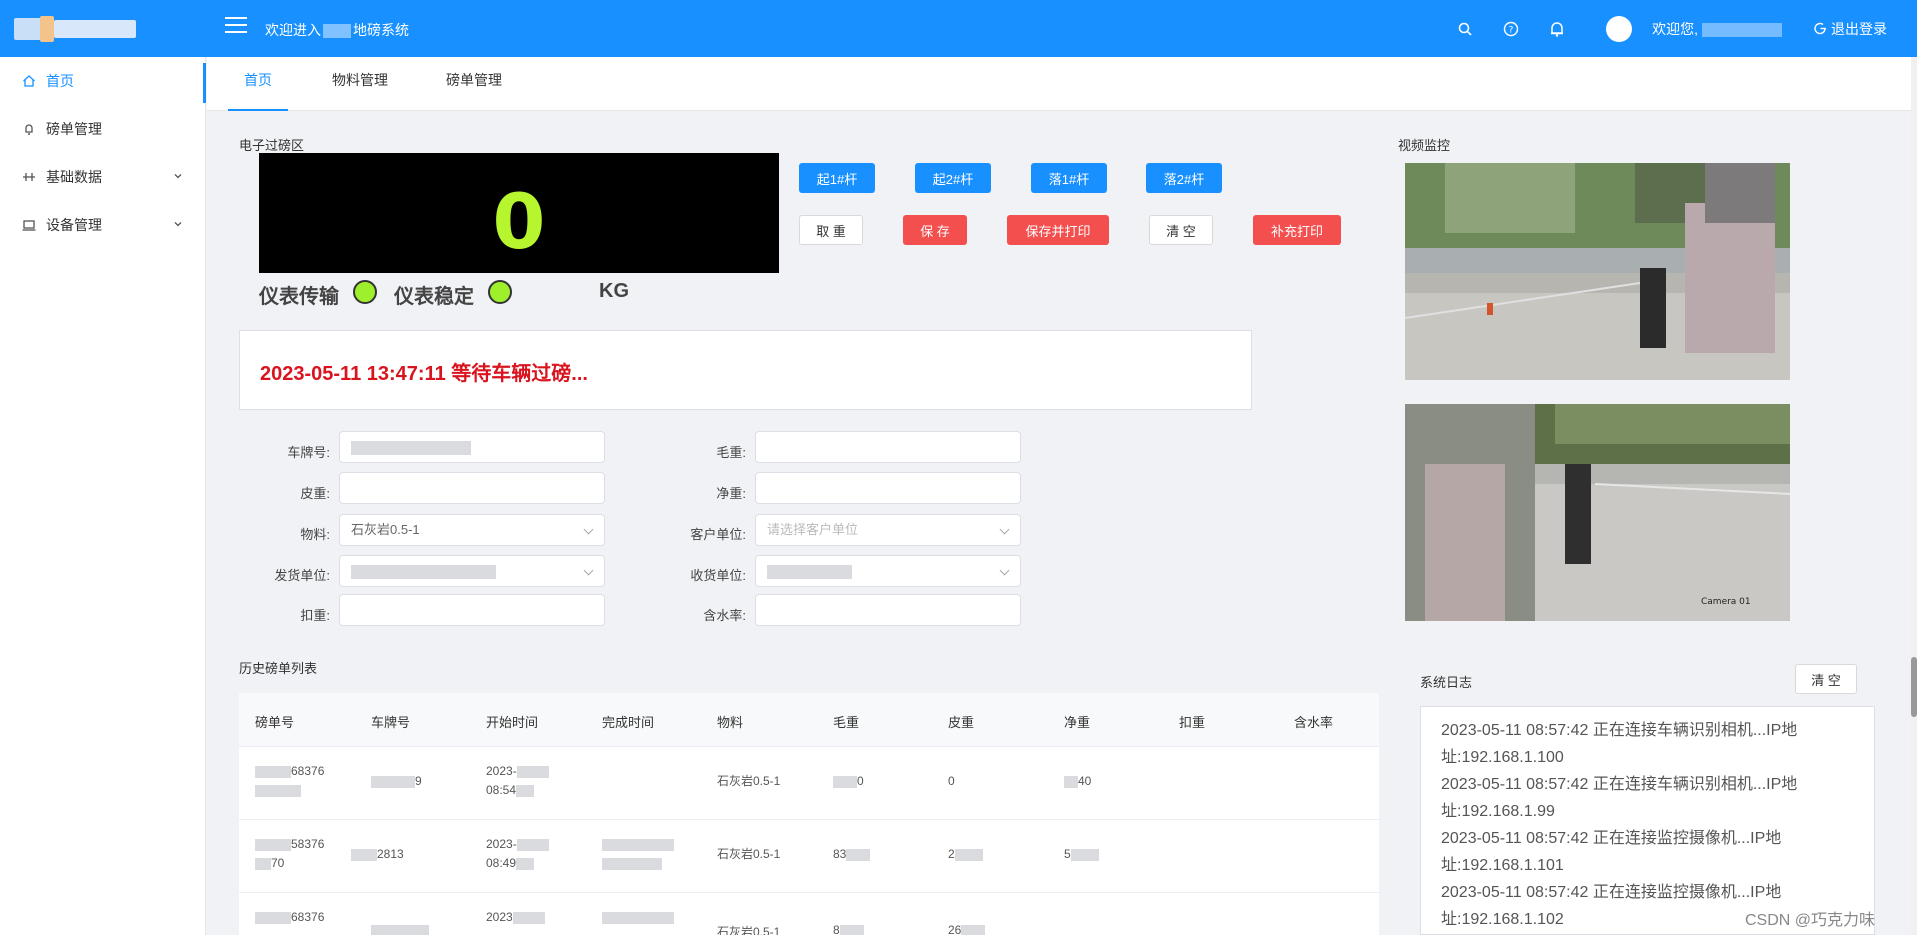 This screenshot has width=1917, height=935. I want to click on column-header: 完成时间, so click(628, 722).